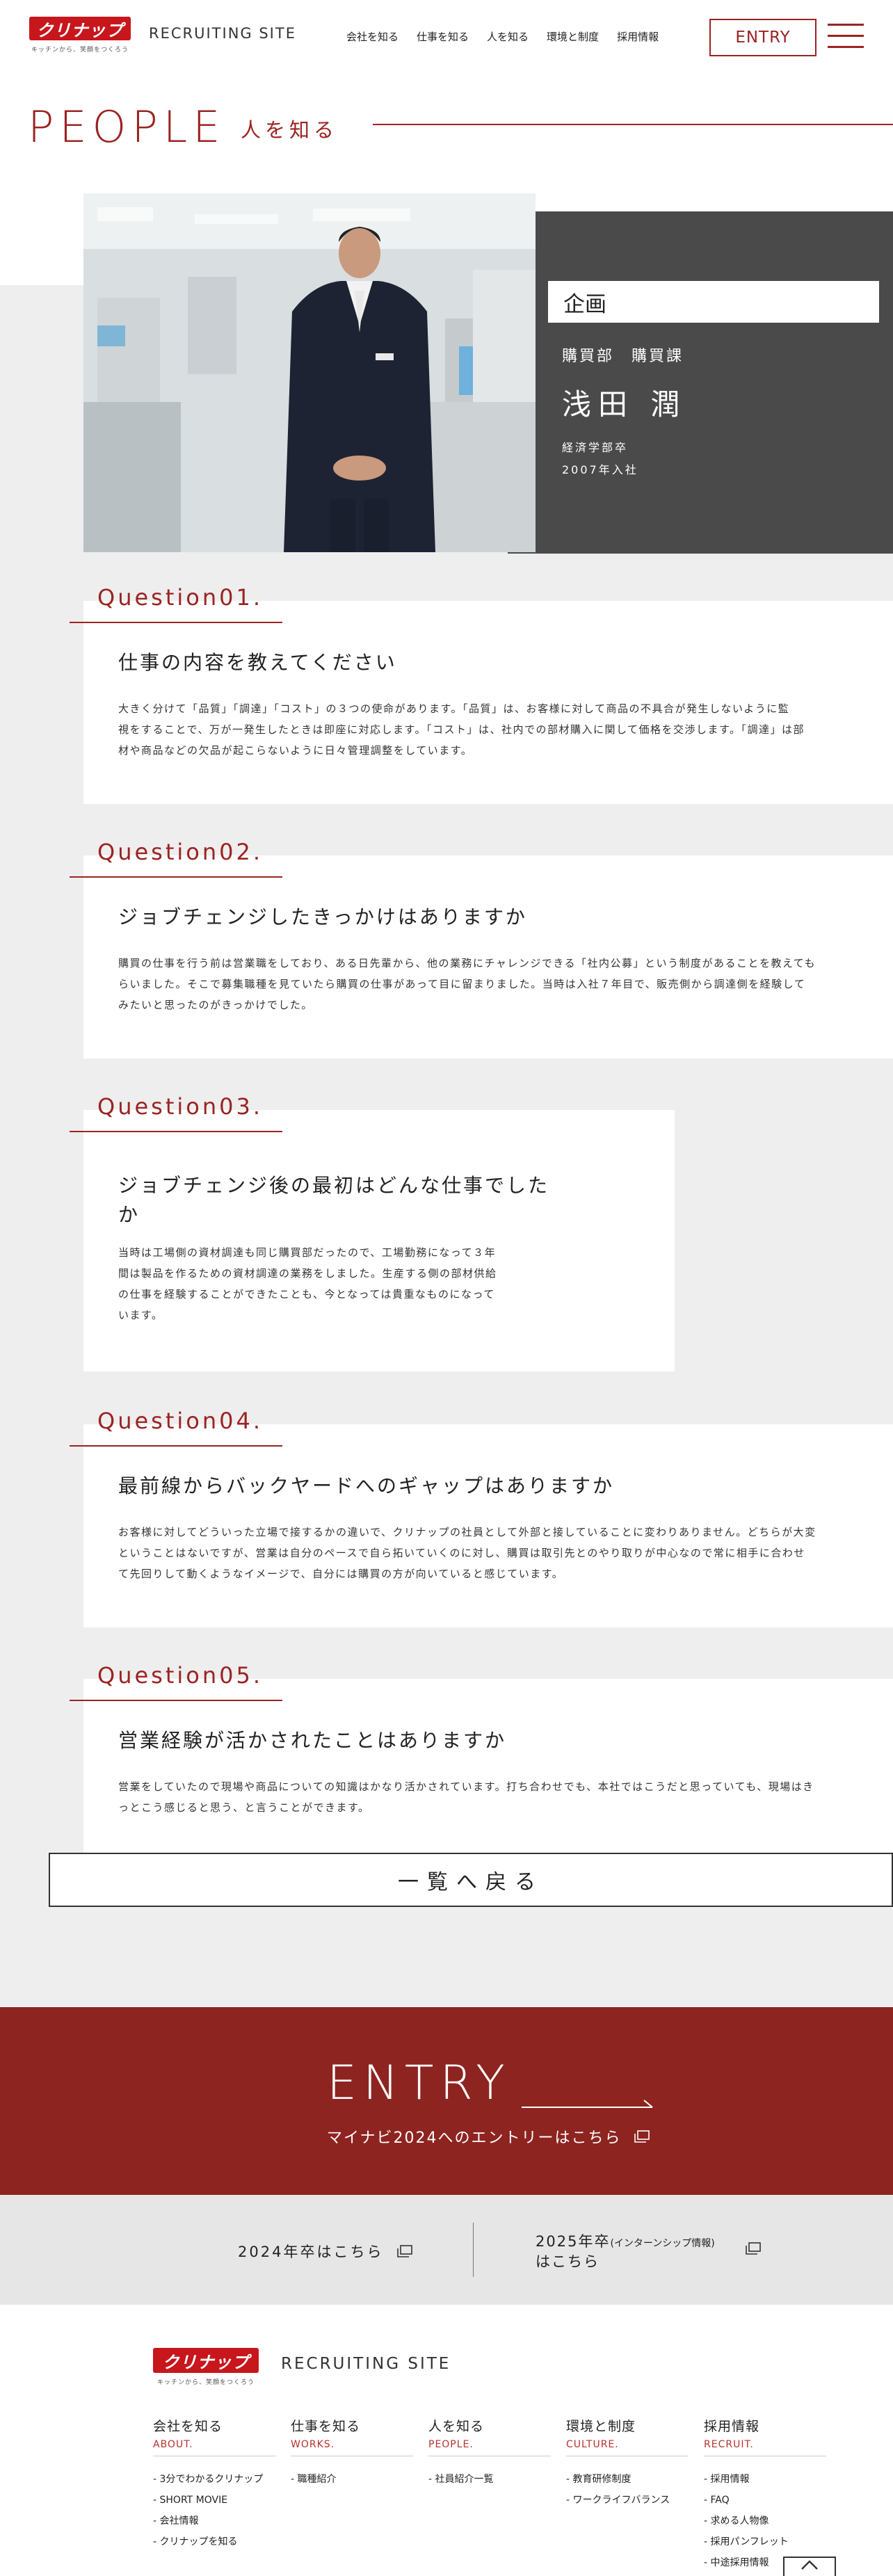  I want to click on footer-logo: クリナップ キッチンから、笑顔をつくろう, so click(206, 2369).